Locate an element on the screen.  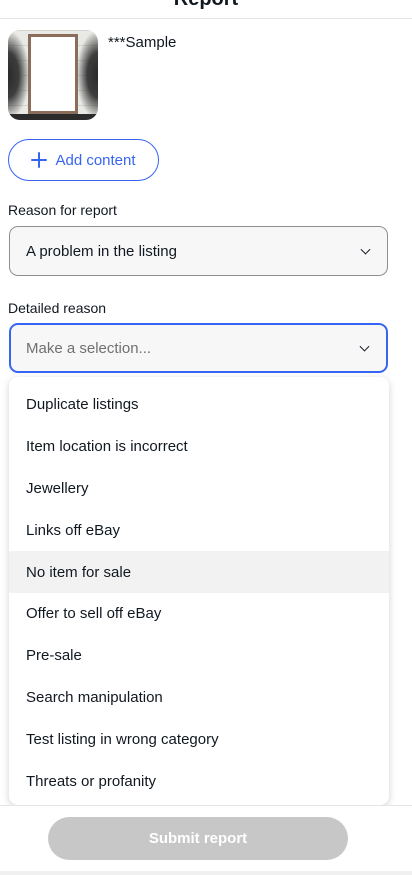
option-label: Threats or profanity is located at coordinates (91, 781).